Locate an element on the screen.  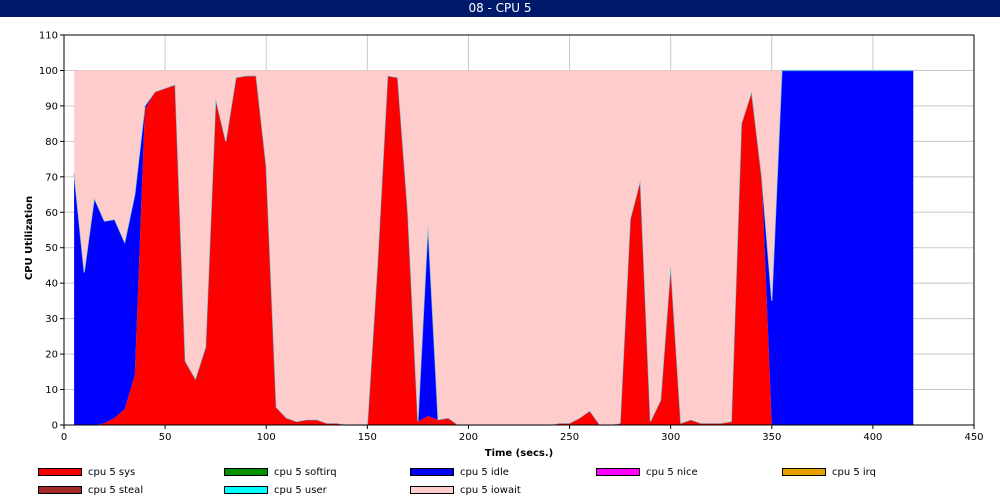
x-tick-label: 400 is located at coordinates (872, 437).